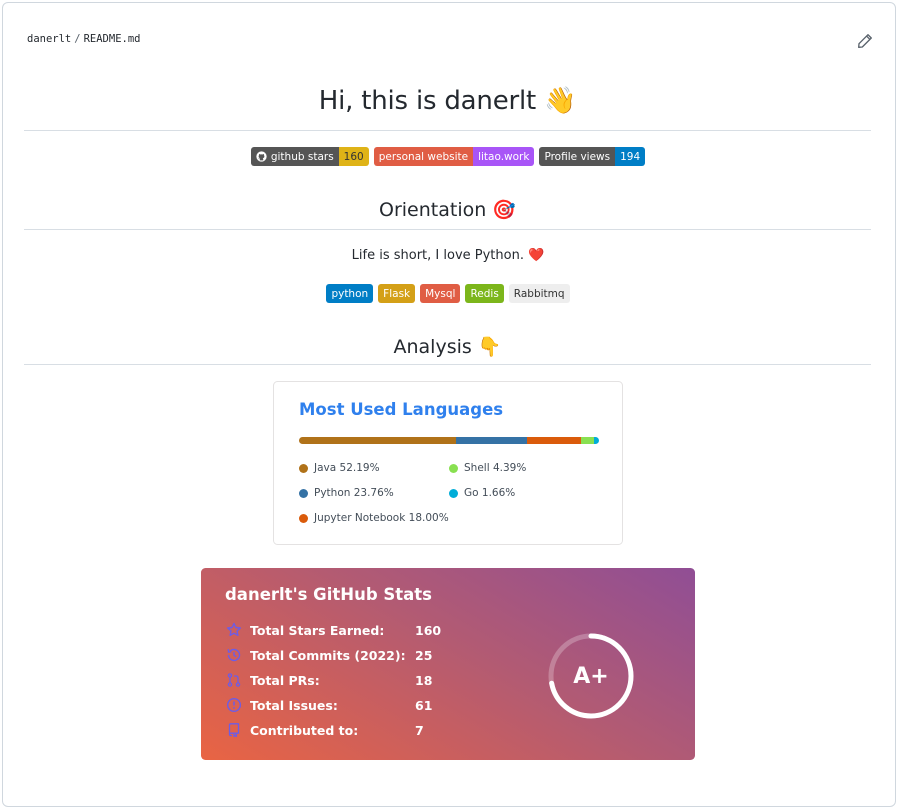  What do you see at coordinates (504, 156) in the screenshot?
I see `personal-website-value: litao.work` at bounding box center [504, 156].